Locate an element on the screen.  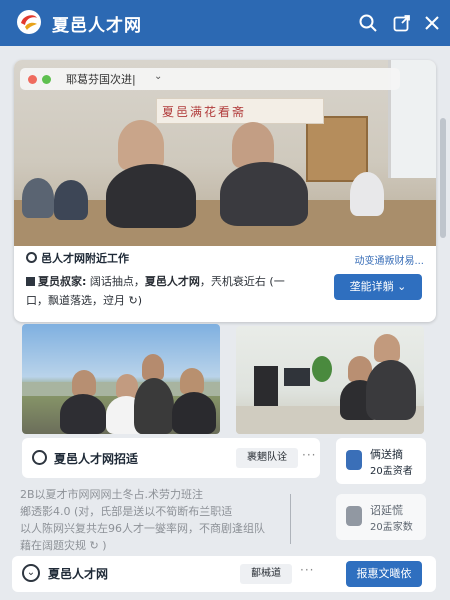
green-dot-icon is located at coordinates (46, 79).